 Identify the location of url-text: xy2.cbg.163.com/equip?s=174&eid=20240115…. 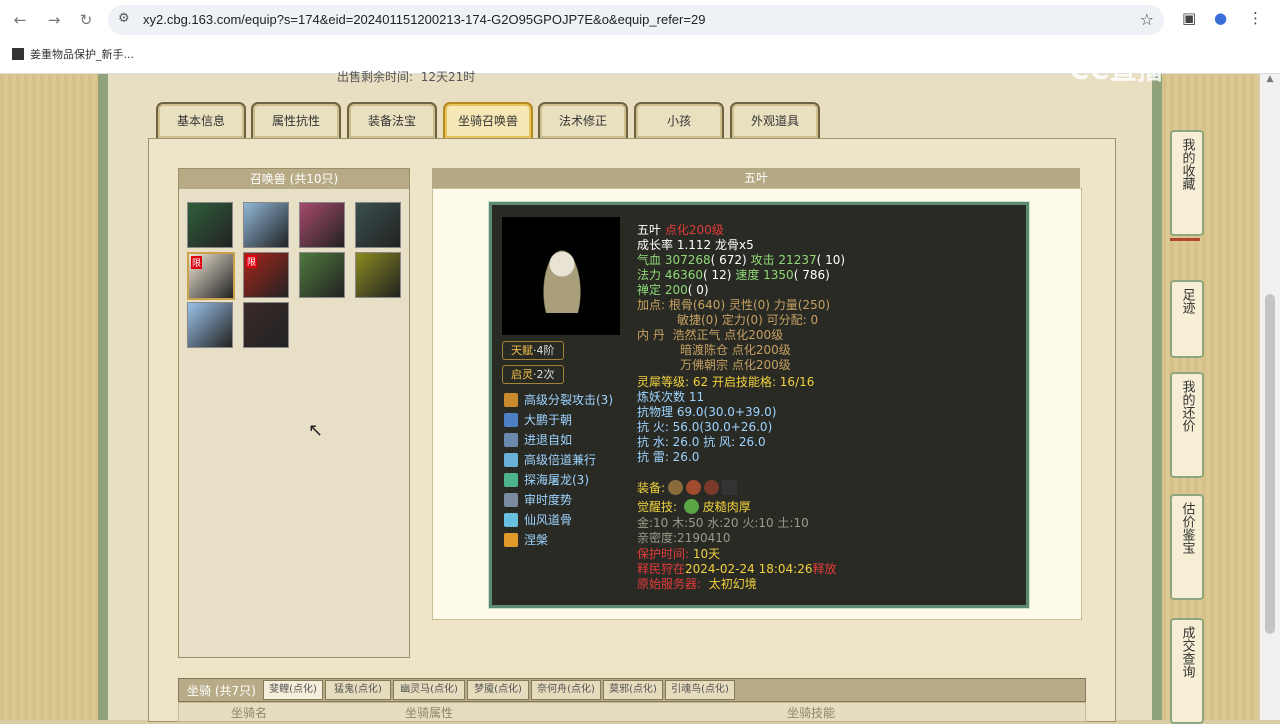
(424, 19).